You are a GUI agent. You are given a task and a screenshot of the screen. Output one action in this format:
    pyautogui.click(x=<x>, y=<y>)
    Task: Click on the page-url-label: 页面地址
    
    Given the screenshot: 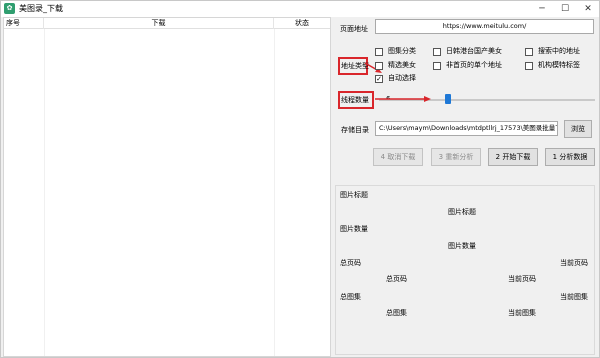 What is the action you would take?
    pyautogui.click(x=354, y=29)
    